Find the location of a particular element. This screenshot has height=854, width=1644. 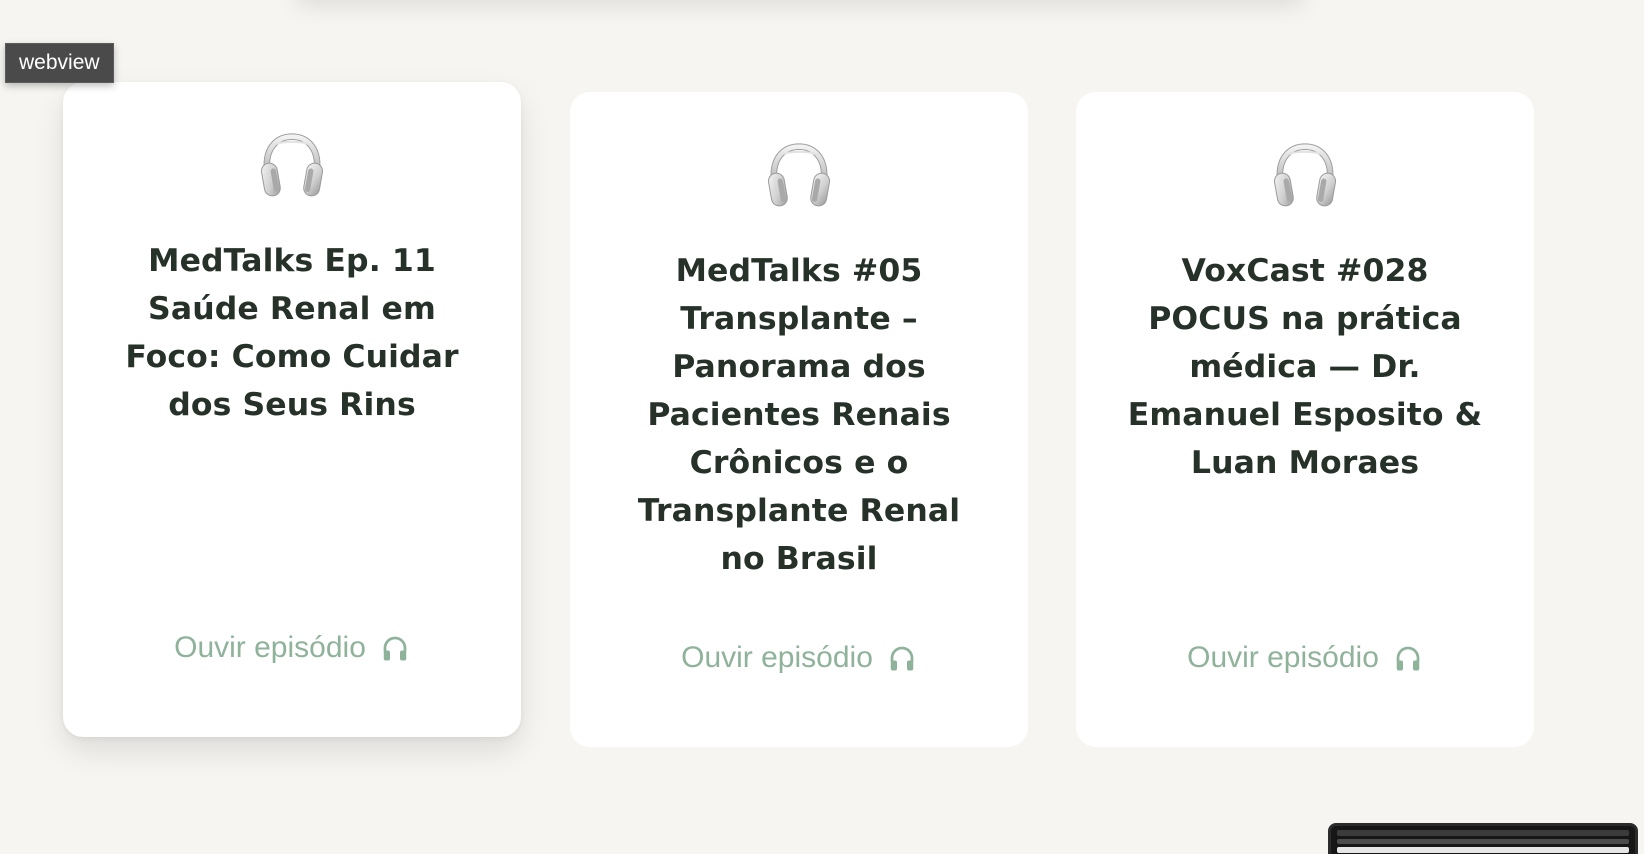

screen-recording-thumbnail is located at coordinates (1483, 838).